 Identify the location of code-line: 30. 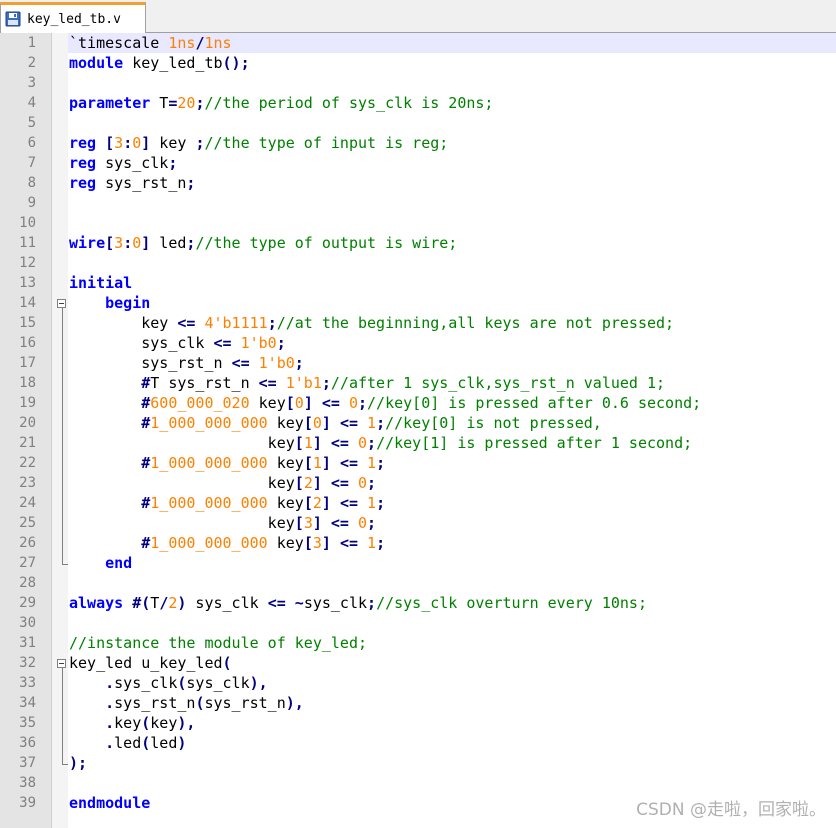
(418, 623).